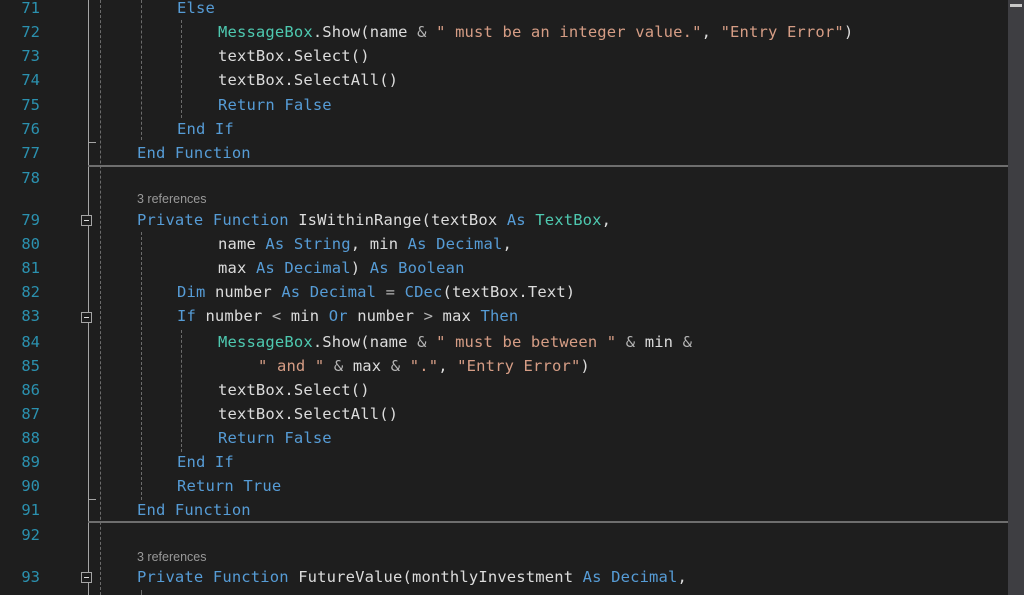 Image resolution: width=1024 pixels, height=595 pixels. Describe the element at coordinates (30, 390) in the screenshot. I see `line-number: 86` at that location.